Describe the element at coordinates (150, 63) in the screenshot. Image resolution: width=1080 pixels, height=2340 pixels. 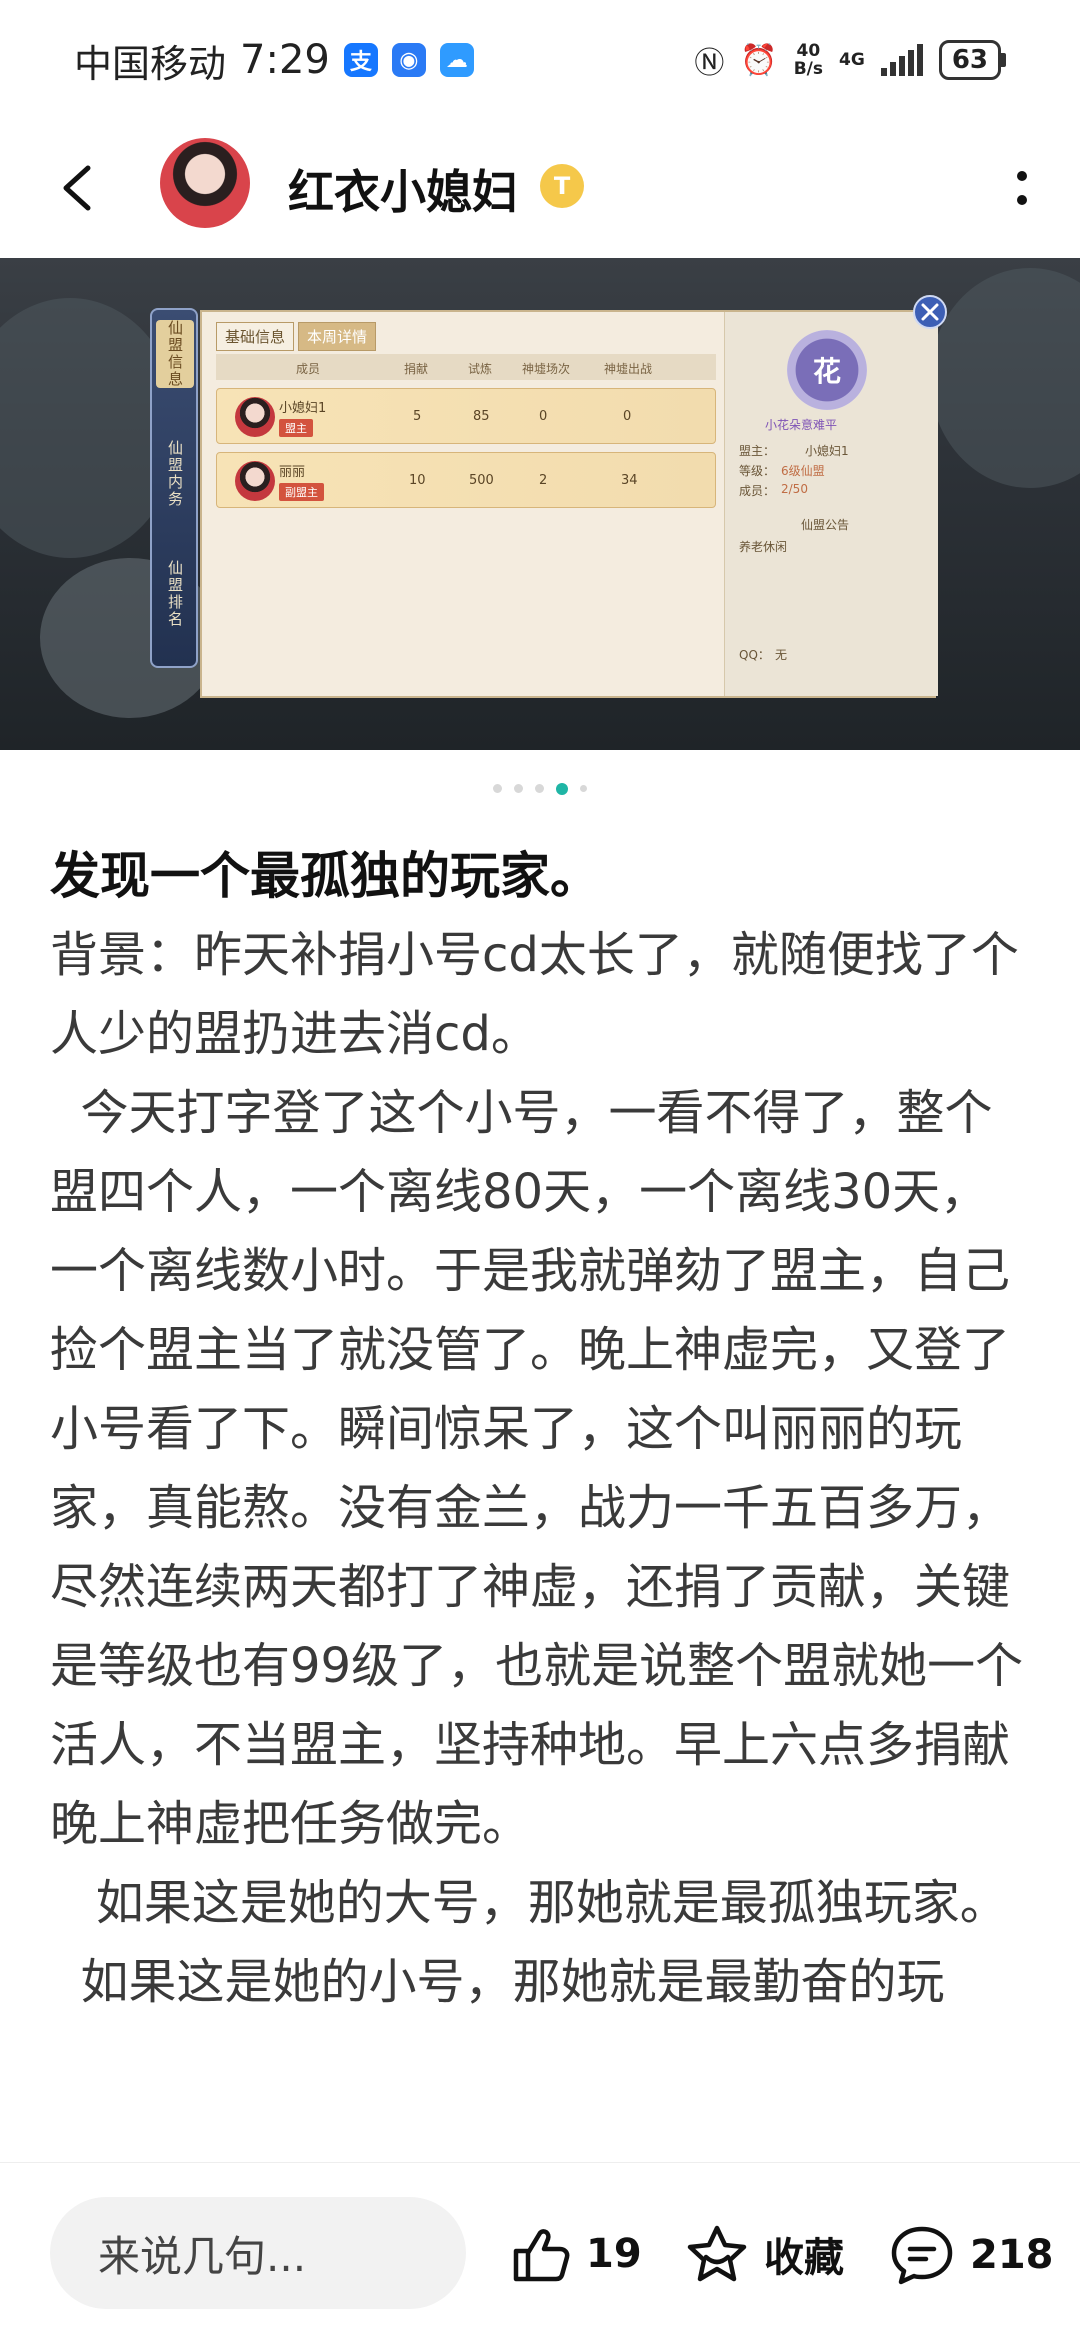
I see `carrier: 中国移动` at that location.